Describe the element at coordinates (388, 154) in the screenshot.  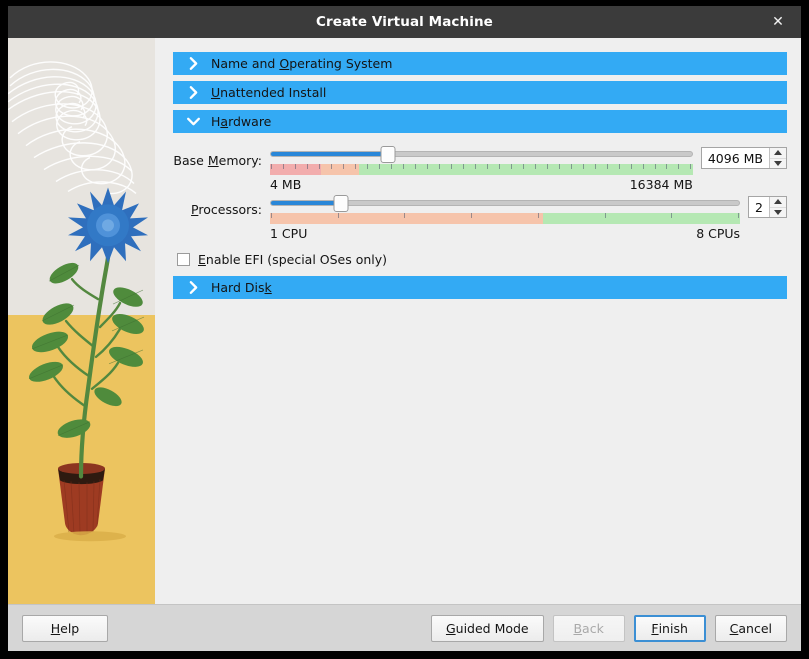
I see `base-memory-slider-handle` at that location.